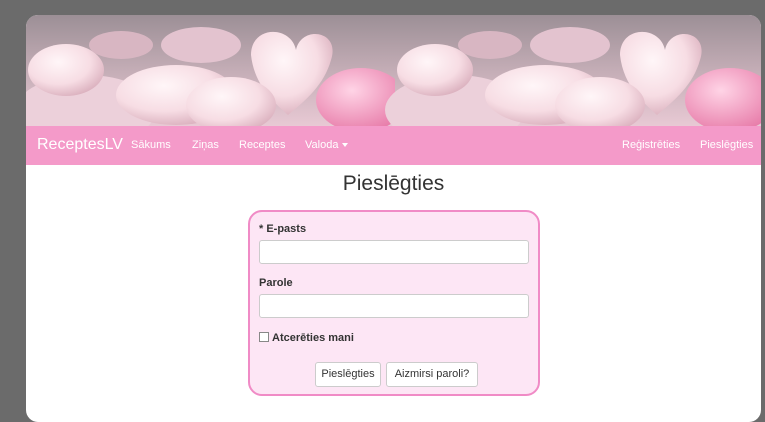 The height and width of the screenshot is (422, 765). I want to click on email-label: * E-pasts, so click(283, 229).